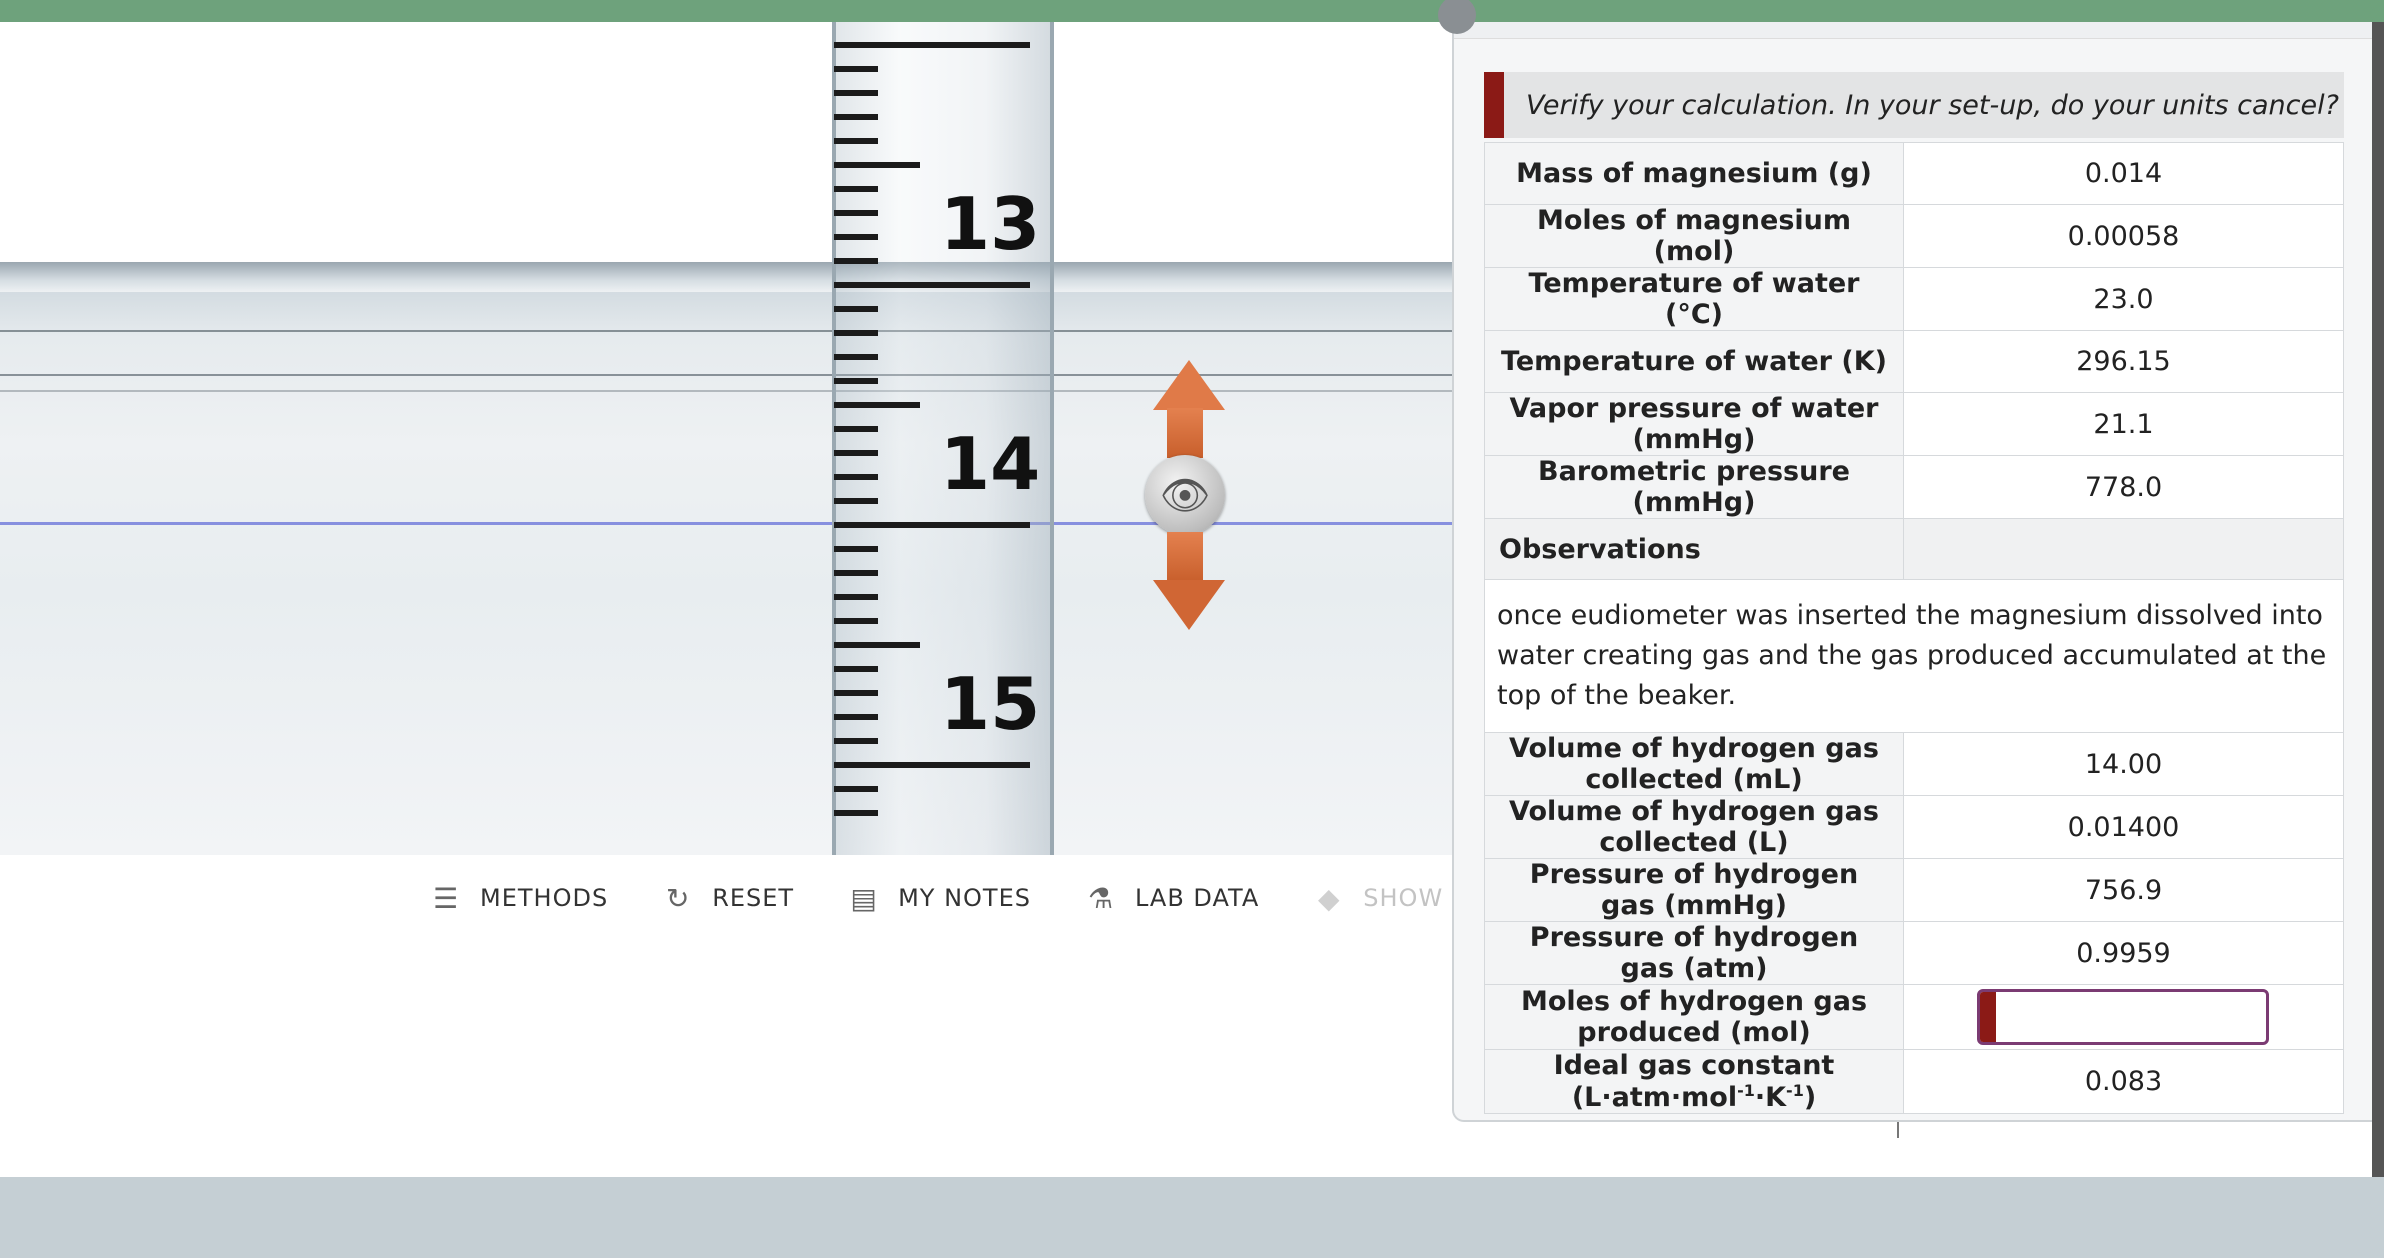 The height and width of the screenshot is (1258, 2384). What do you see at coordinates (1914, 953) in the screenshot?
I see `table-row: Pressure of hydrogen gas (atm) 0.9959` at bounding box center [1914, 953].